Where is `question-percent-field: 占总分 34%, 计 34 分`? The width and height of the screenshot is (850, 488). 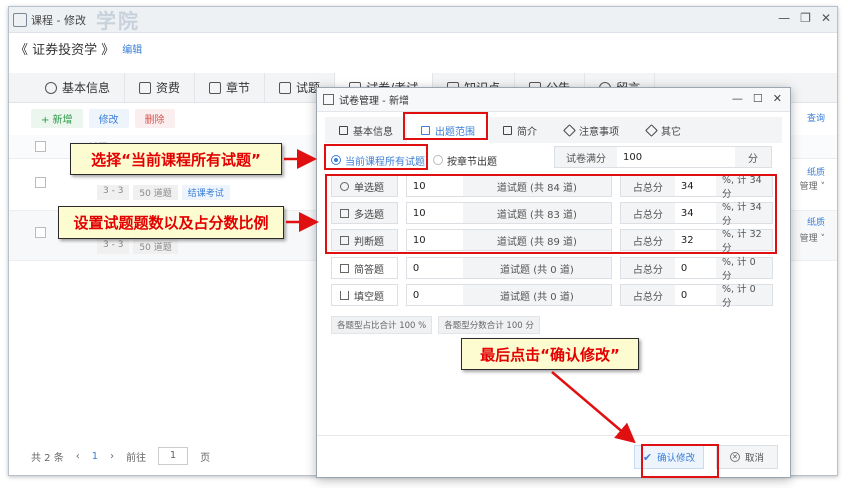 question-percent-field: 占总分 34%, 计 34 分 is located at coordinates (696, 214).